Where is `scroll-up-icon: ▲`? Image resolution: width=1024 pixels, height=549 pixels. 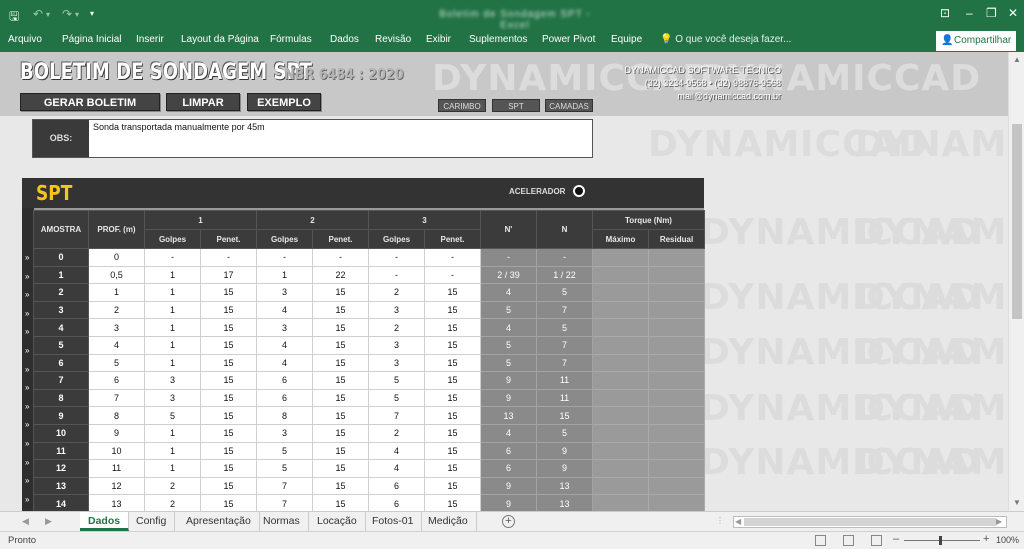
scroll-up-icon: ▲ is located at coordinates (1017, 59).